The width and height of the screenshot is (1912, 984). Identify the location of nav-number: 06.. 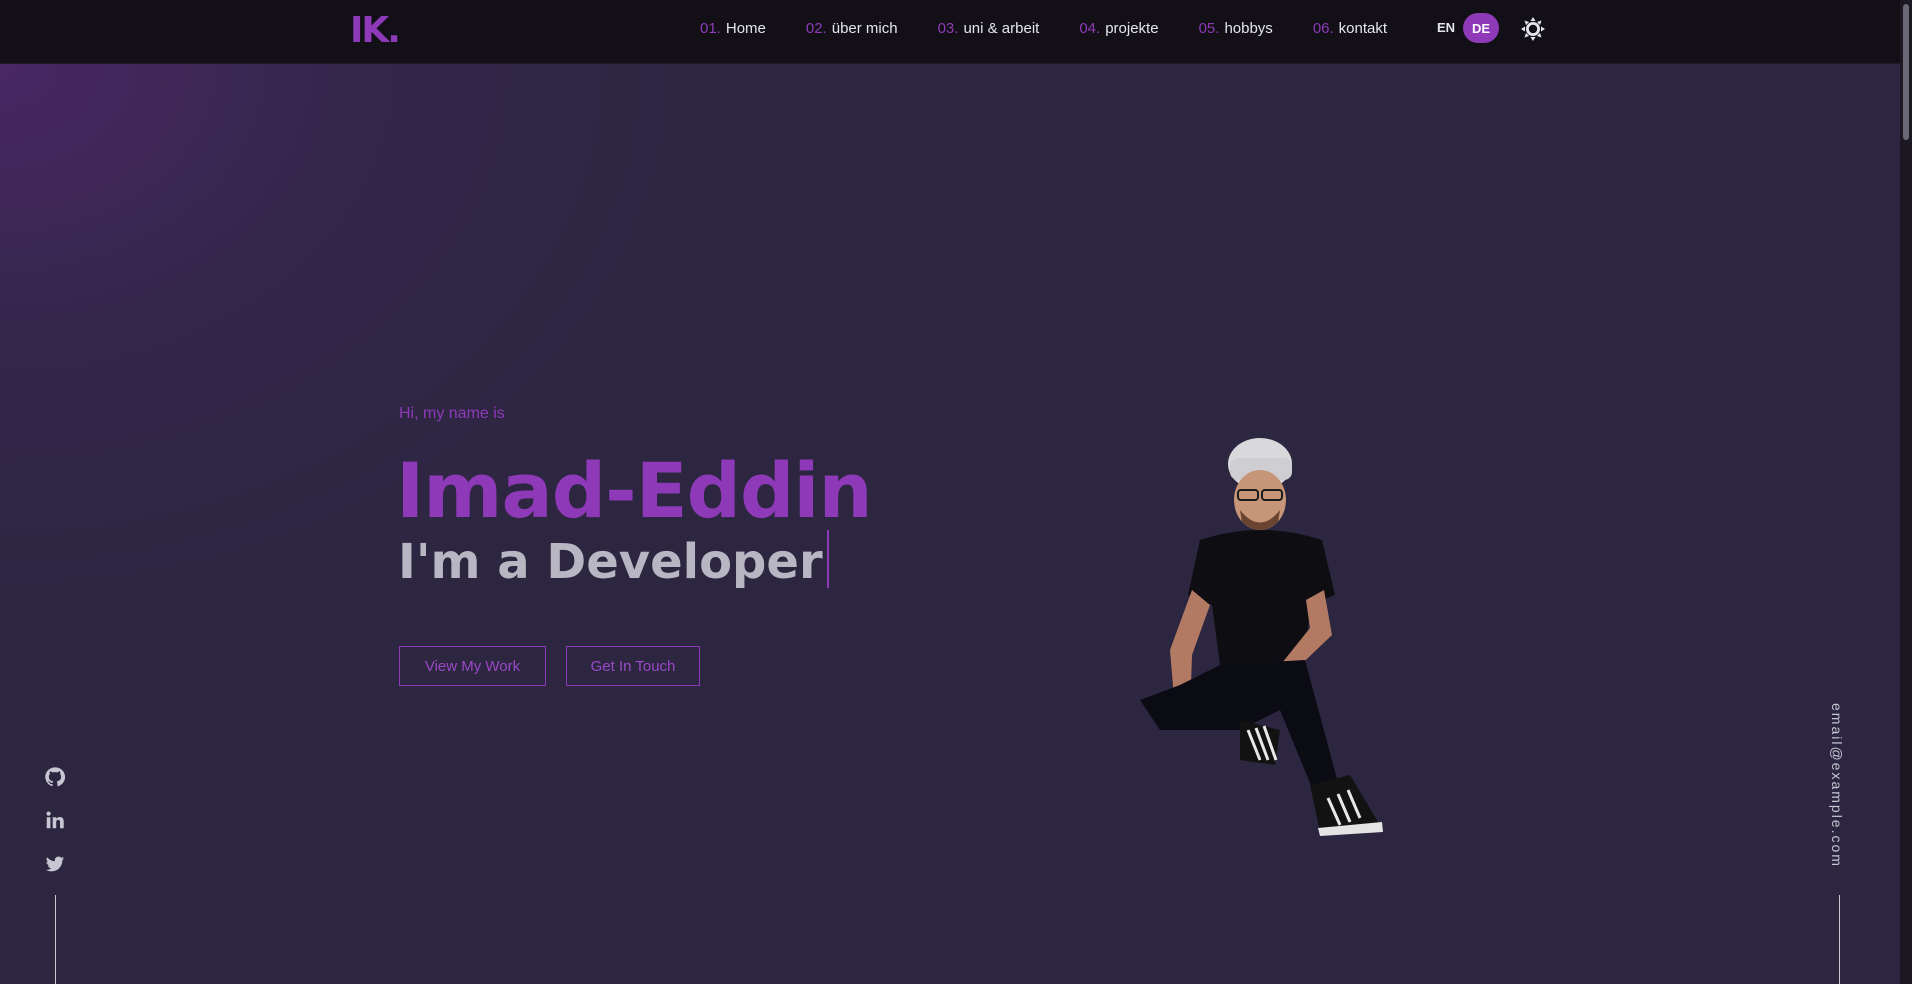
(1323, 28).